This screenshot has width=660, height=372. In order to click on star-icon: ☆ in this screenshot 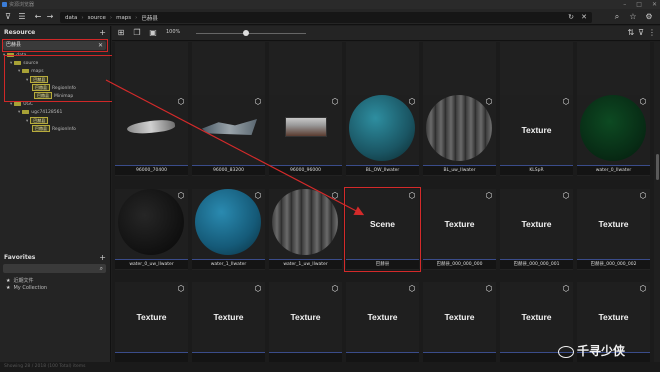, I will do `click(633, 17)`.